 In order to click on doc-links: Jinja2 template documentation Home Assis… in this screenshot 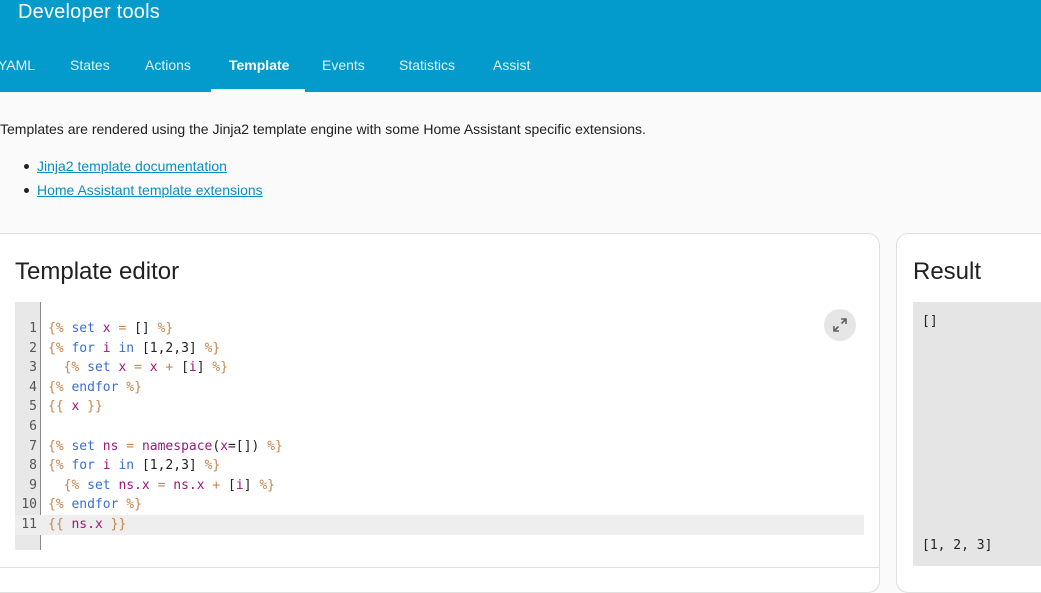, I will do `click(142, 181)`.